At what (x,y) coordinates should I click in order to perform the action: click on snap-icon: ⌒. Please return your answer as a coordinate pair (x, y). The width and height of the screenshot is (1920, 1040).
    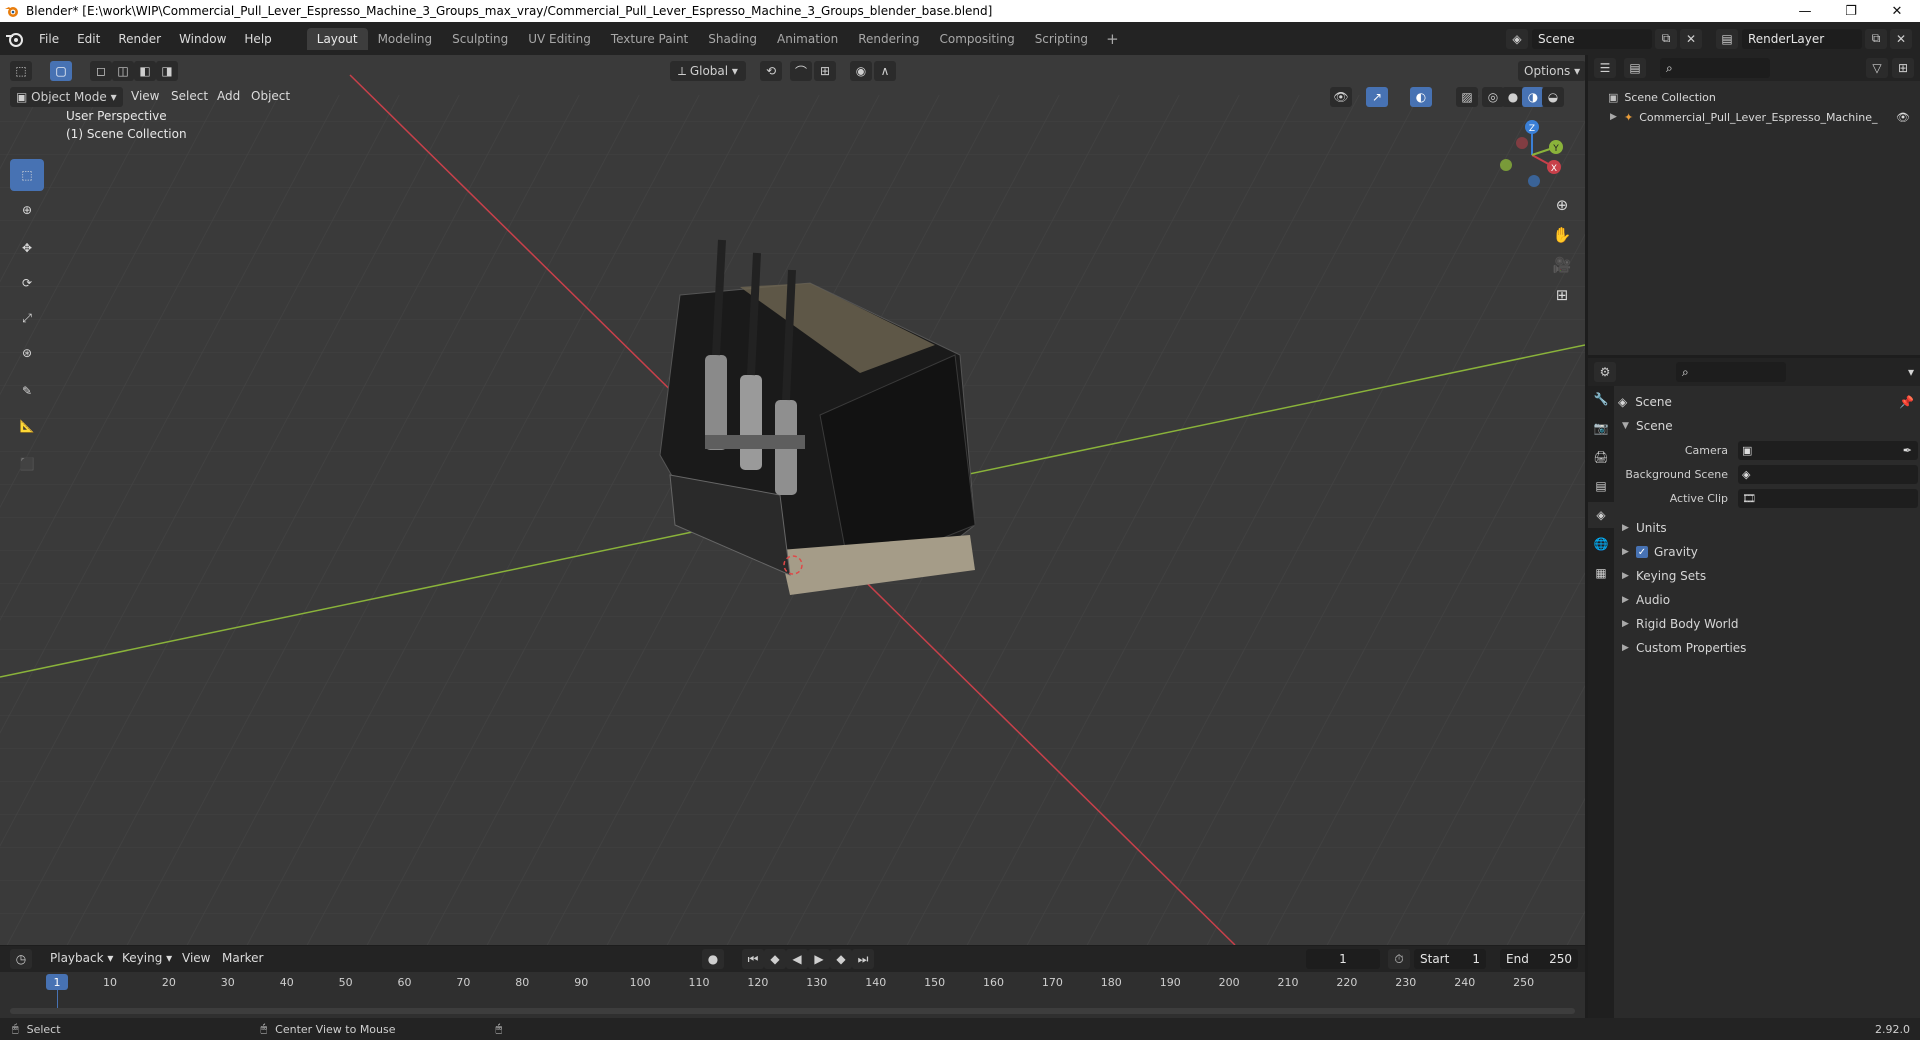
    Looking at the image, I should click on (801, 71).